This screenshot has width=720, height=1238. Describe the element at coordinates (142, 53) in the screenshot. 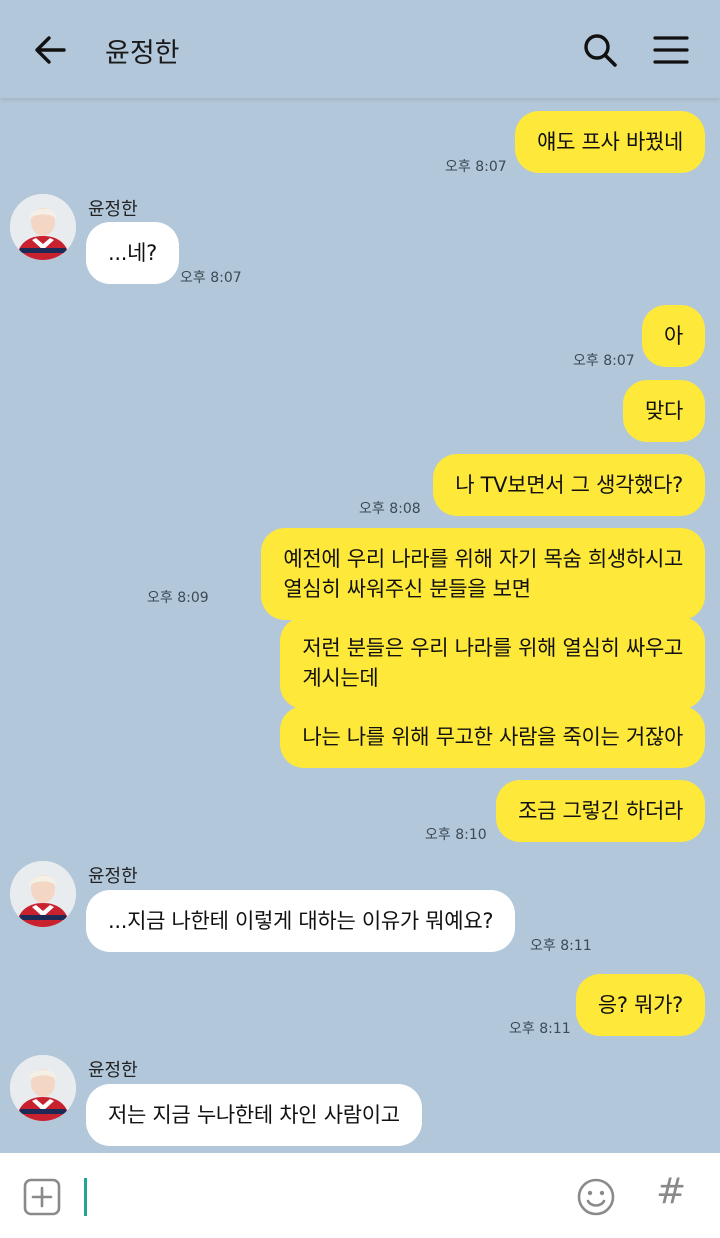

I see `chat-title: 윤정한` at that location.